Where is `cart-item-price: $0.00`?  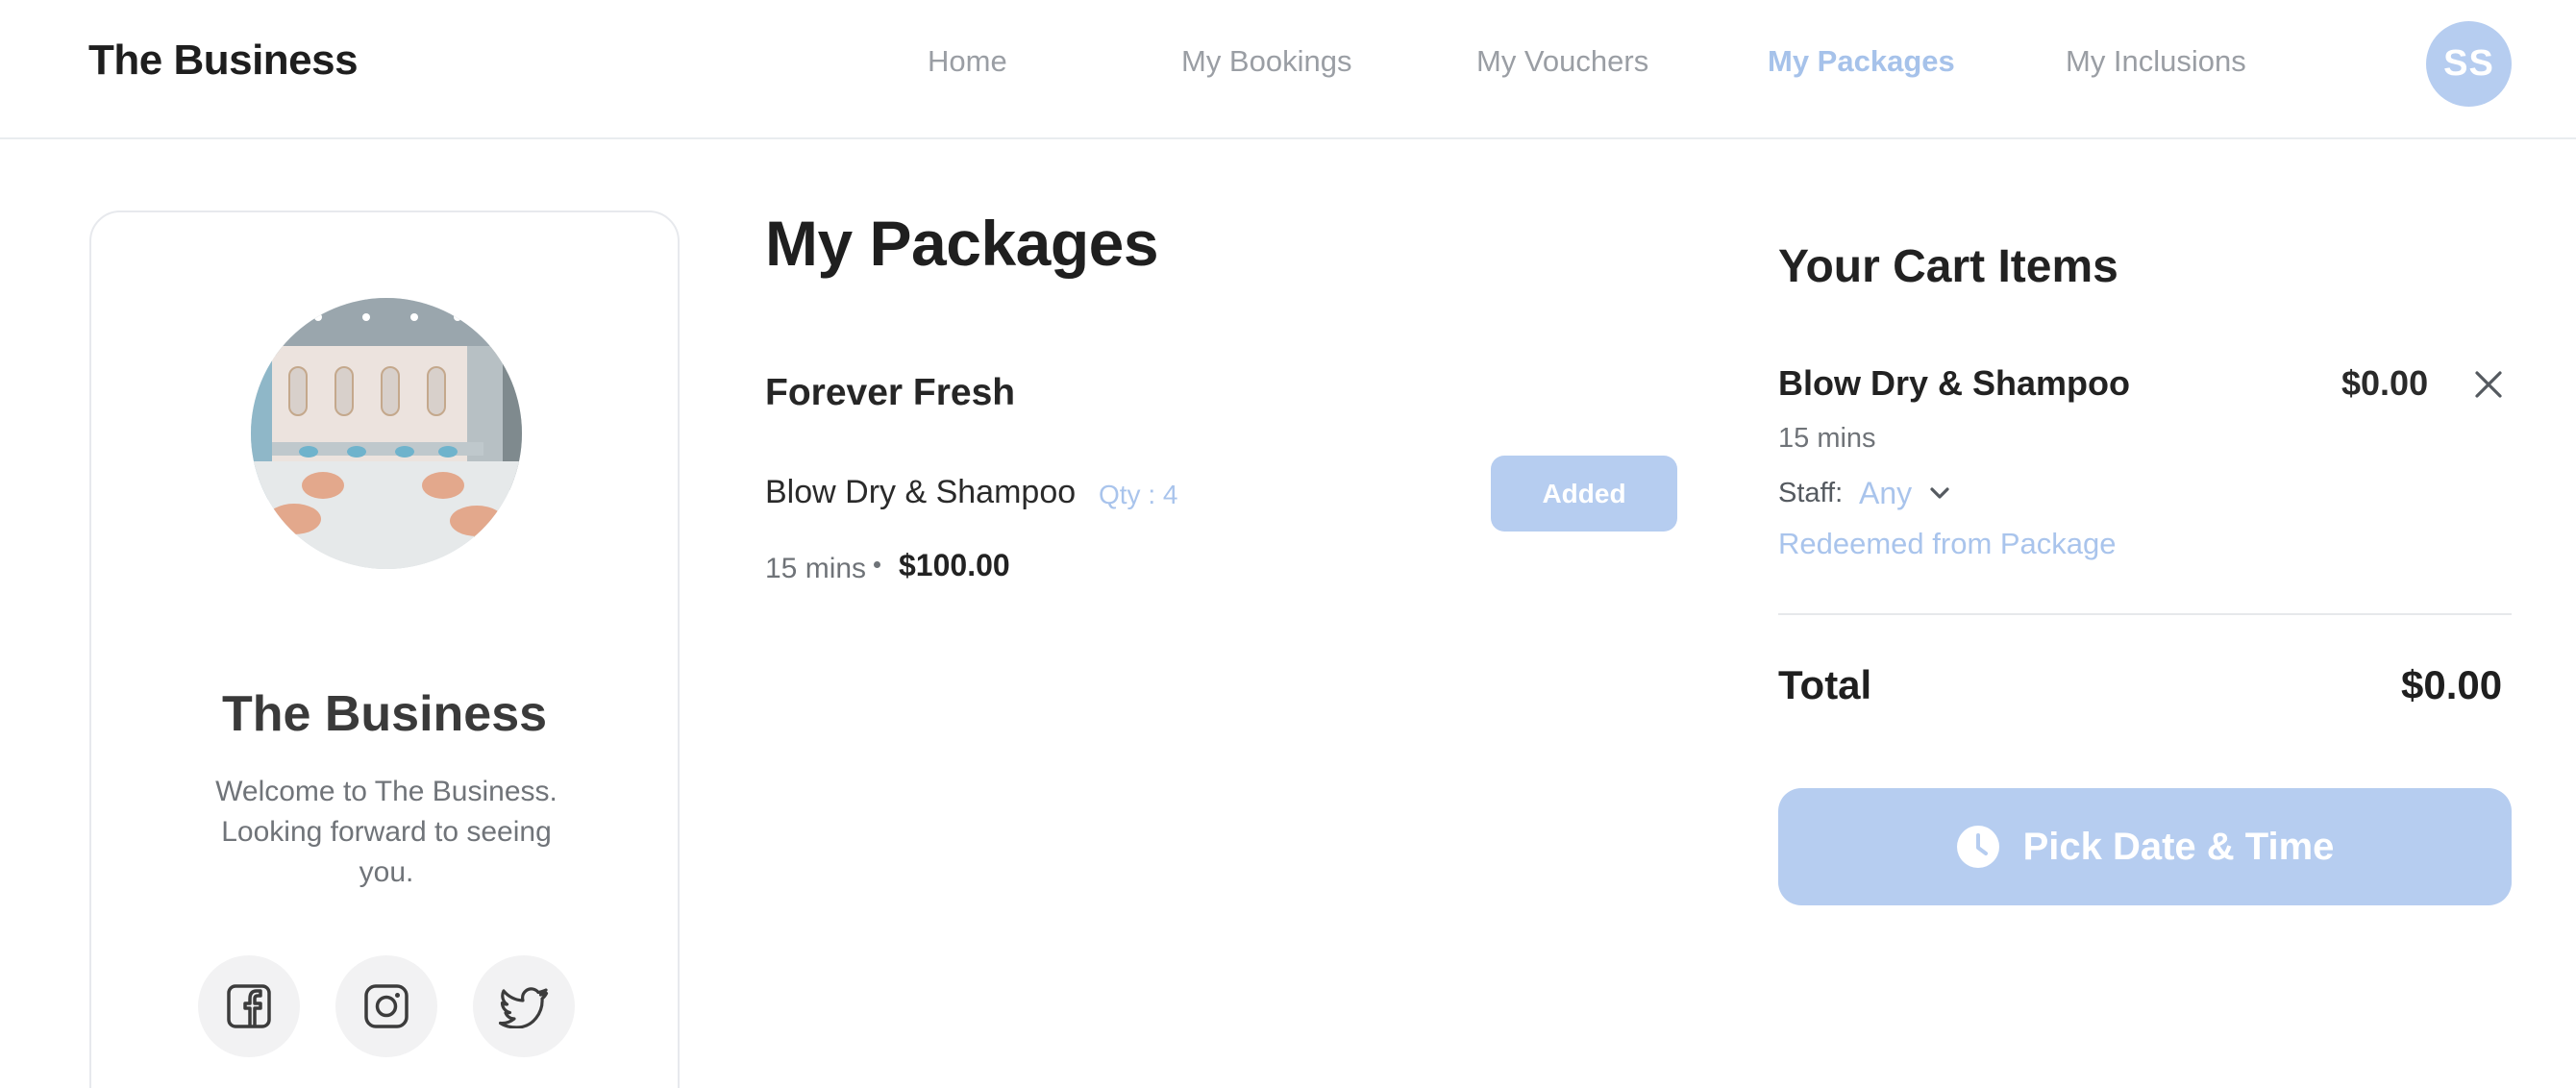 cart-item-price: $0.00 is located at coordinates (2385, 383).